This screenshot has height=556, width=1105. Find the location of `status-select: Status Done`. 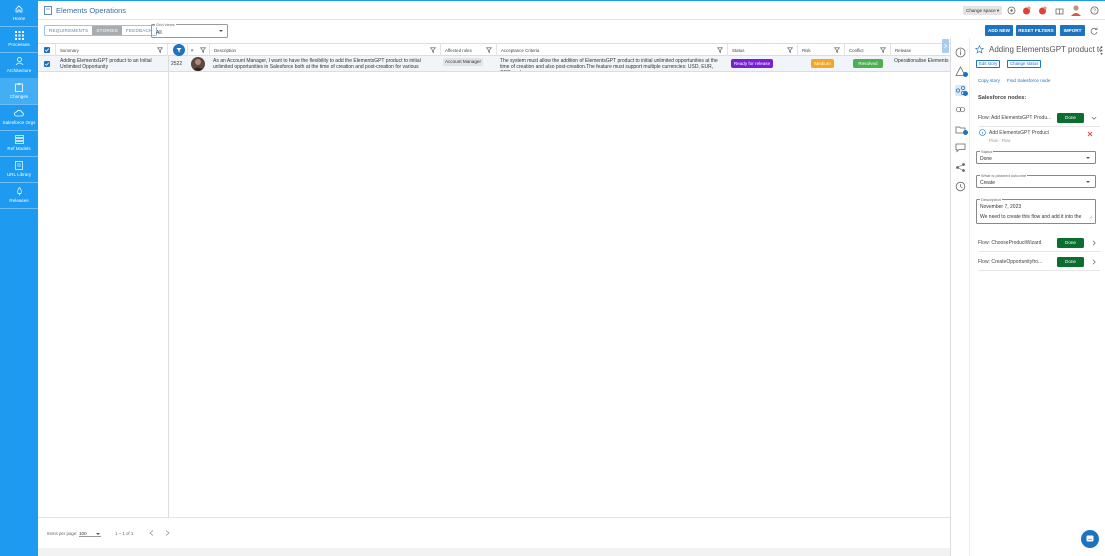

status-select: Status Done is located at coordinates (1036, 156).